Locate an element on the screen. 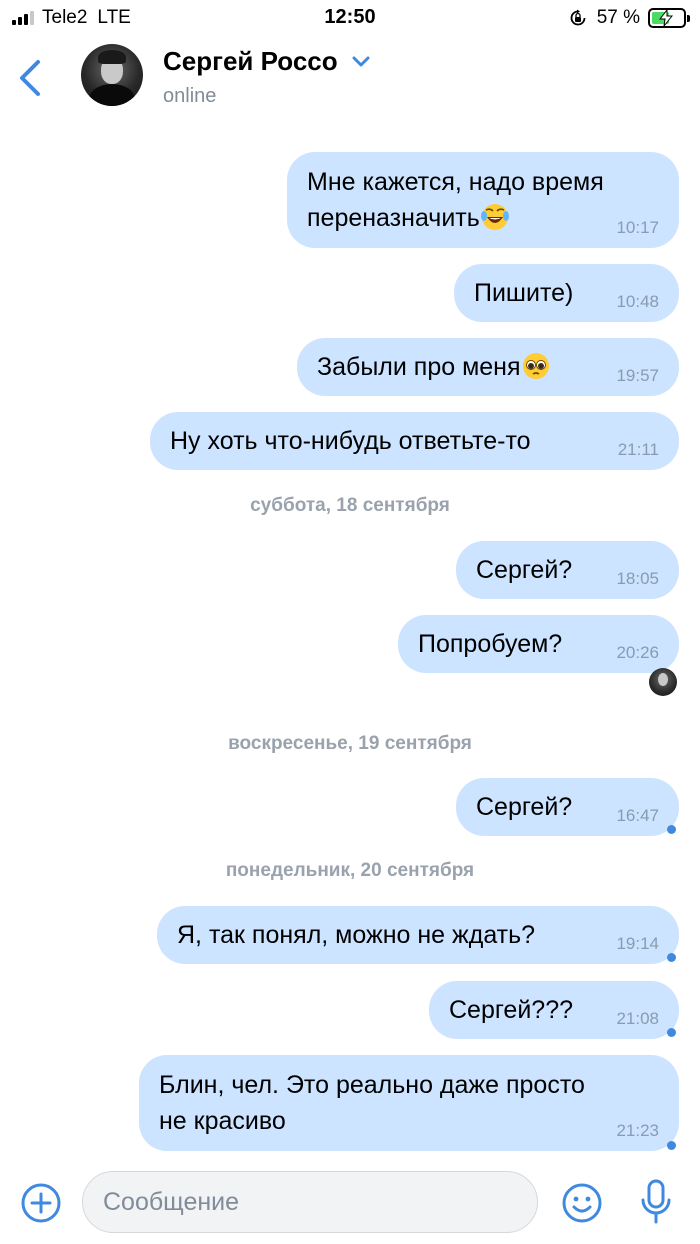  message-text: не красиво is located at coordinates (222, 1121).